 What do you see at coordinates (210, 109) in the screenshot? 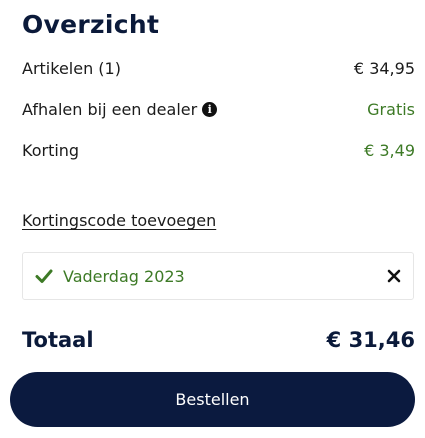
I see `info-icon: i` at bounding box center [210, 109].